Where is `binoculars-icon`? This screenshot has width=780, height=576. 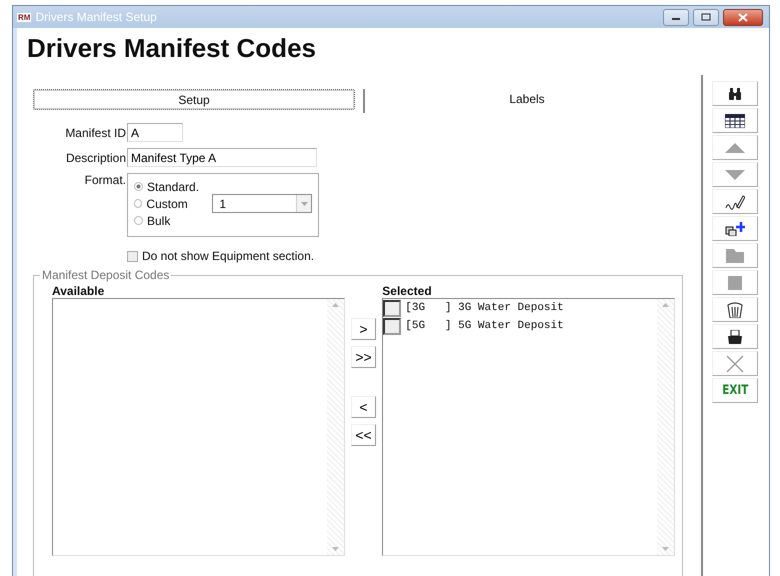 binoculars-icon is located at coordinates (735, 94).